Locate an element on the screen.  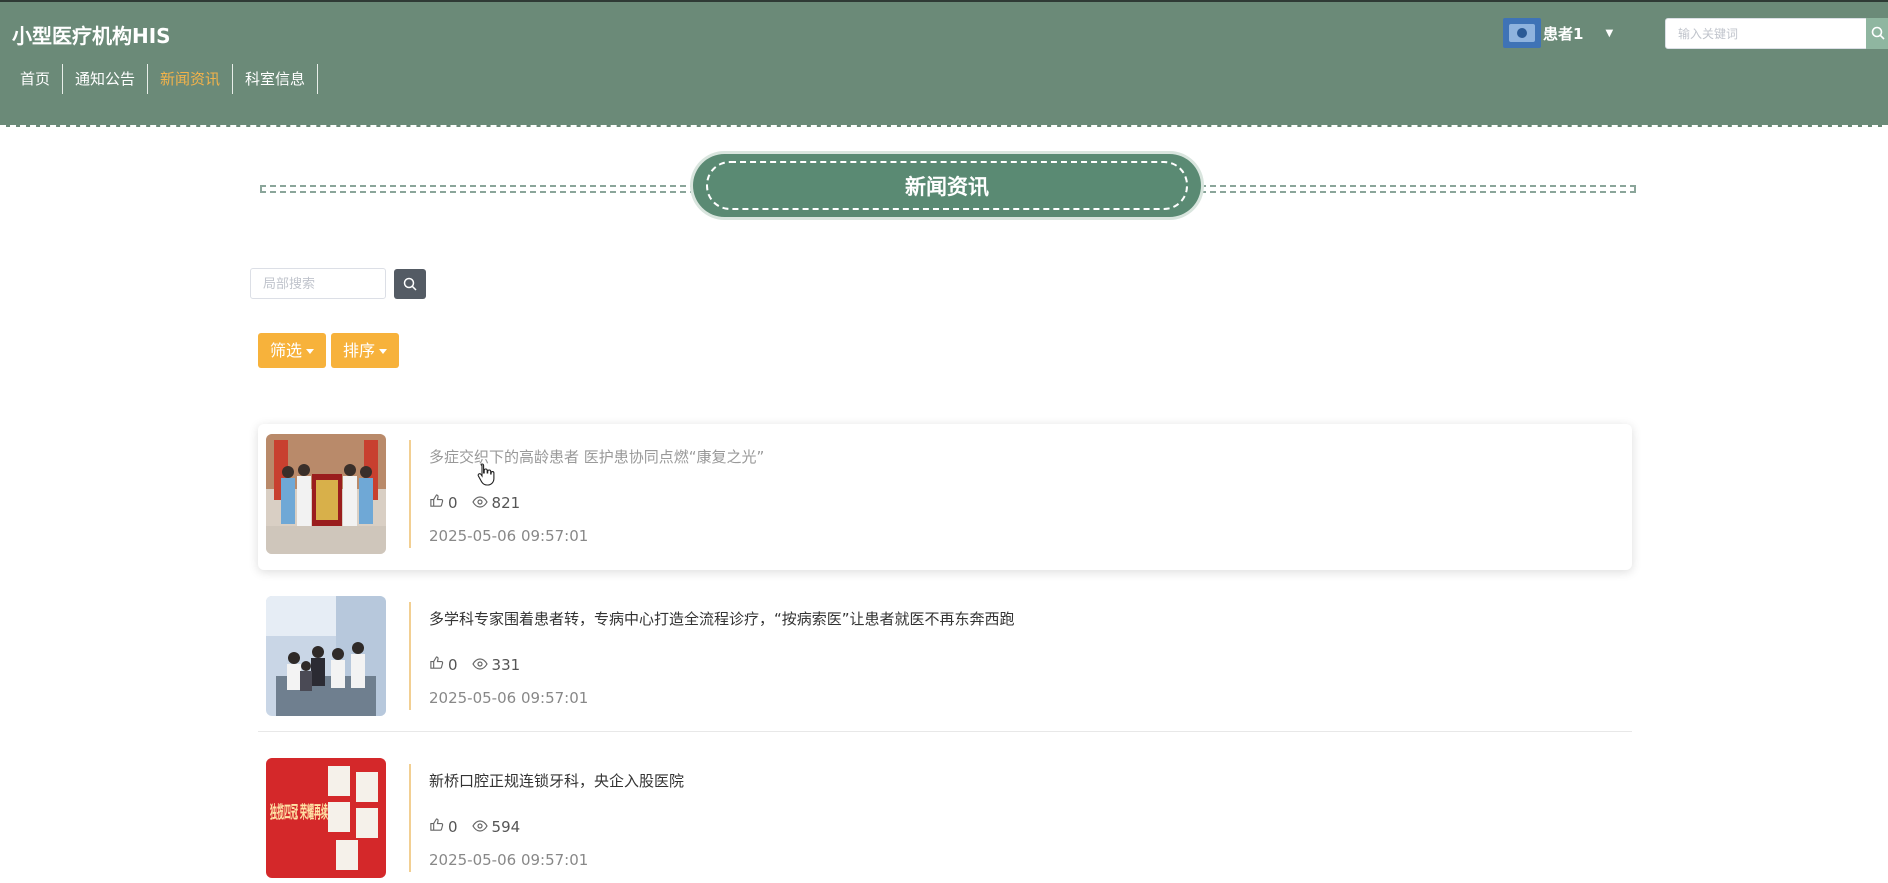
global-search-input is located at coordinates (1776, 33).